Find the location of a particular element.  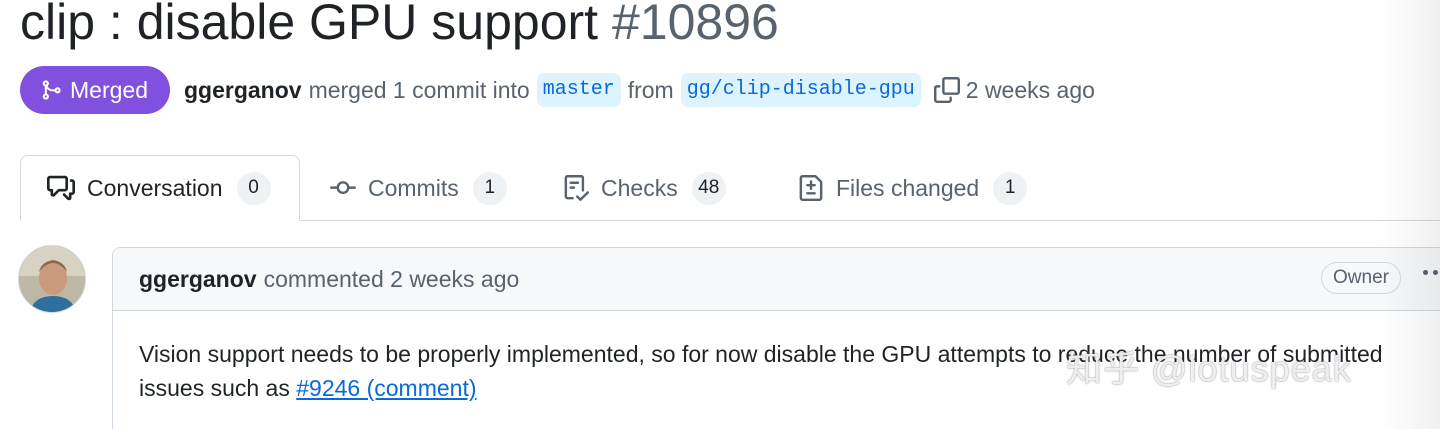

checks-count: 48 is located at coordinates (708, 188).